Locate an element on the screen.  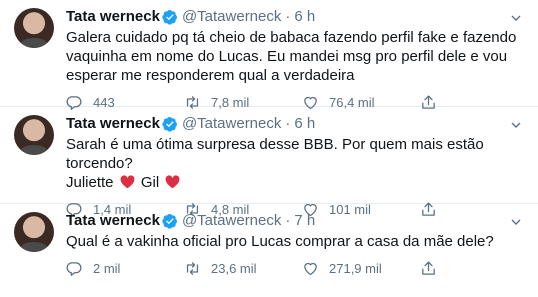
heart-icon is located at coordinates (310, 268).